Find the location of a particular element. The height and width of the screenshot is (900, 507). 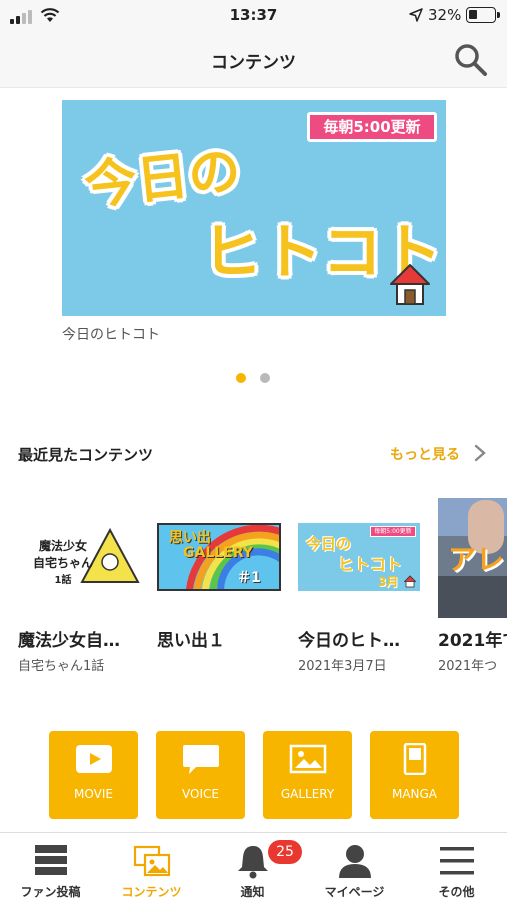

carousel-dots is located at coordinates (256, 378).